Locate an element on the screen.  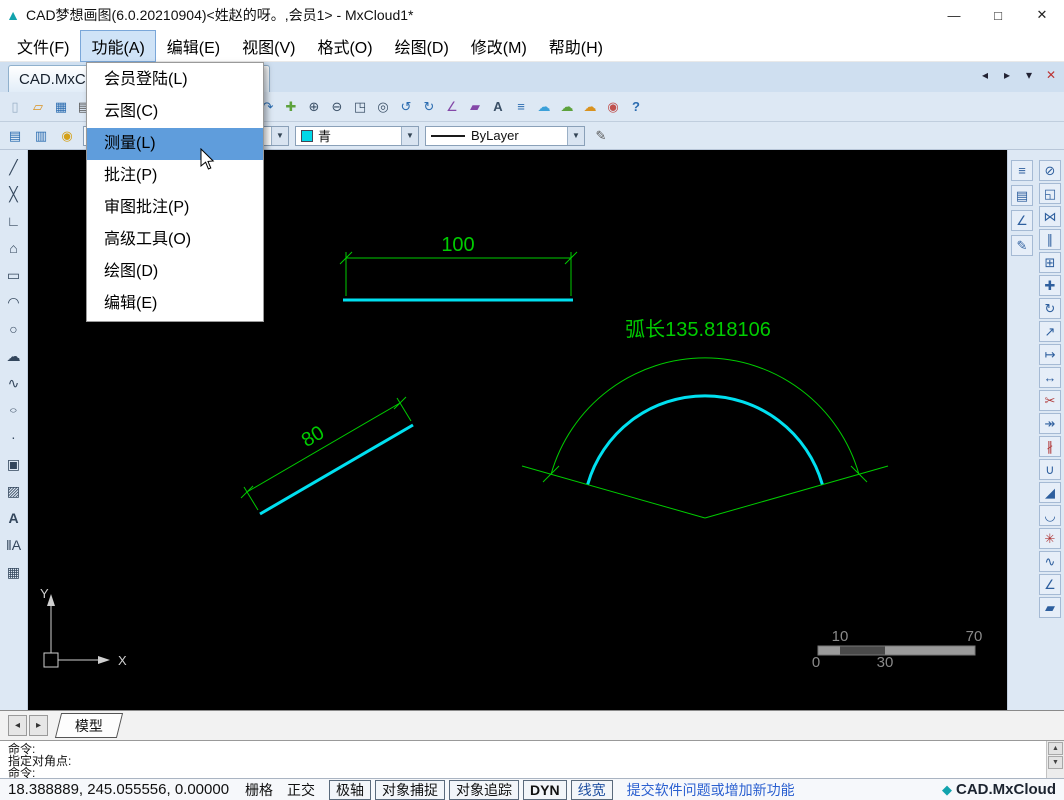
revcloud-icon: ☁ is located at coordinates (14, 356).